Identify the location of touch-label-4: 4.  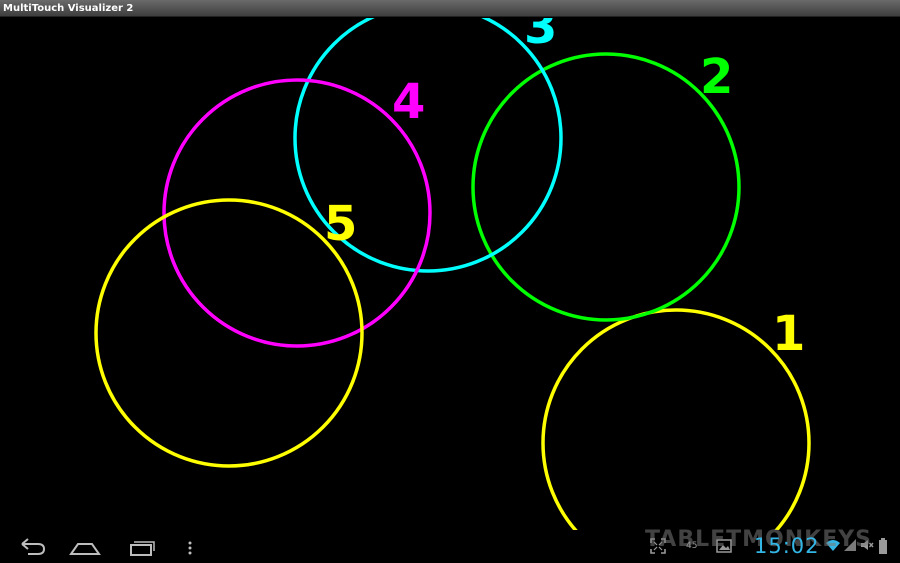
(408, 102).